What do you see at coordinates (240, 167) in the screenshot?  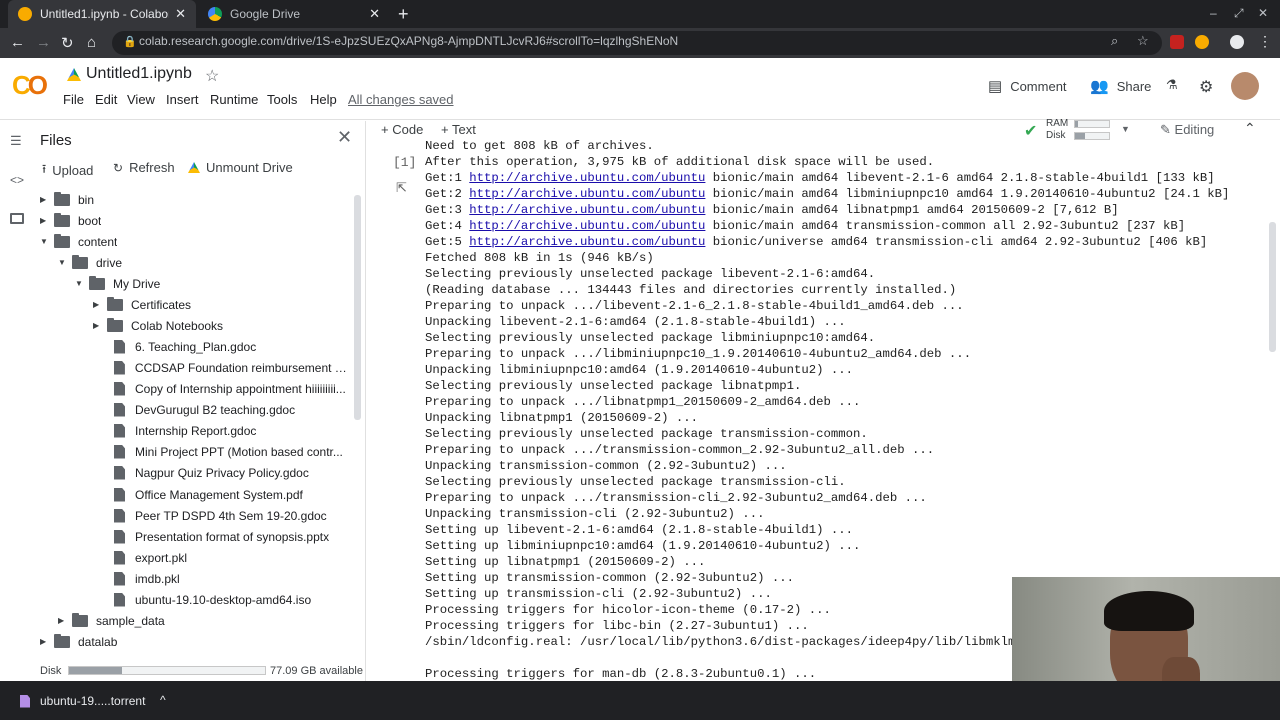 I see `unmount-drive-button: Unmount Drive` at bounding box center [240, 167].